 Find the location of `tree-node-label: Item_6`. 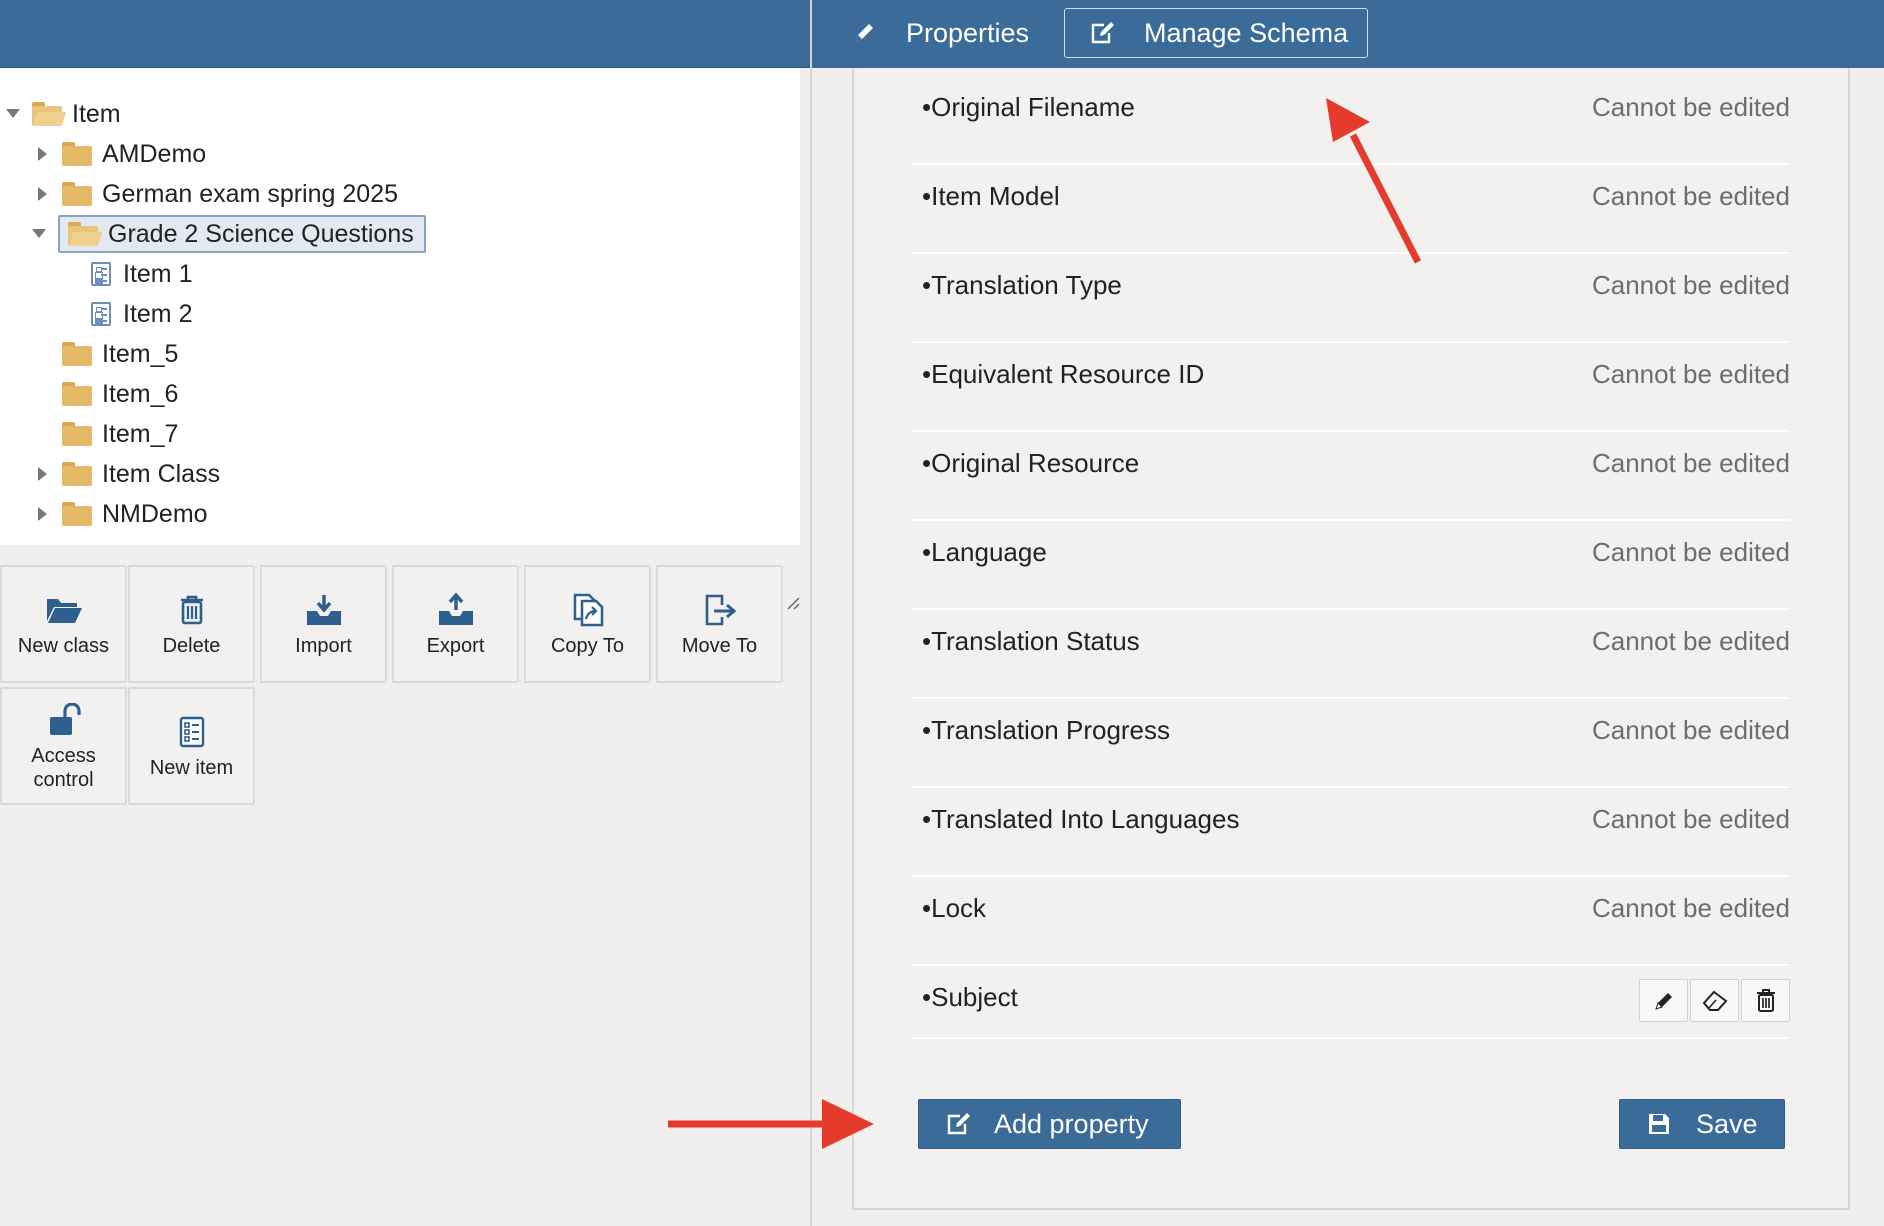

tree-node-label: Item_6 is located at coordinates (140, 393).